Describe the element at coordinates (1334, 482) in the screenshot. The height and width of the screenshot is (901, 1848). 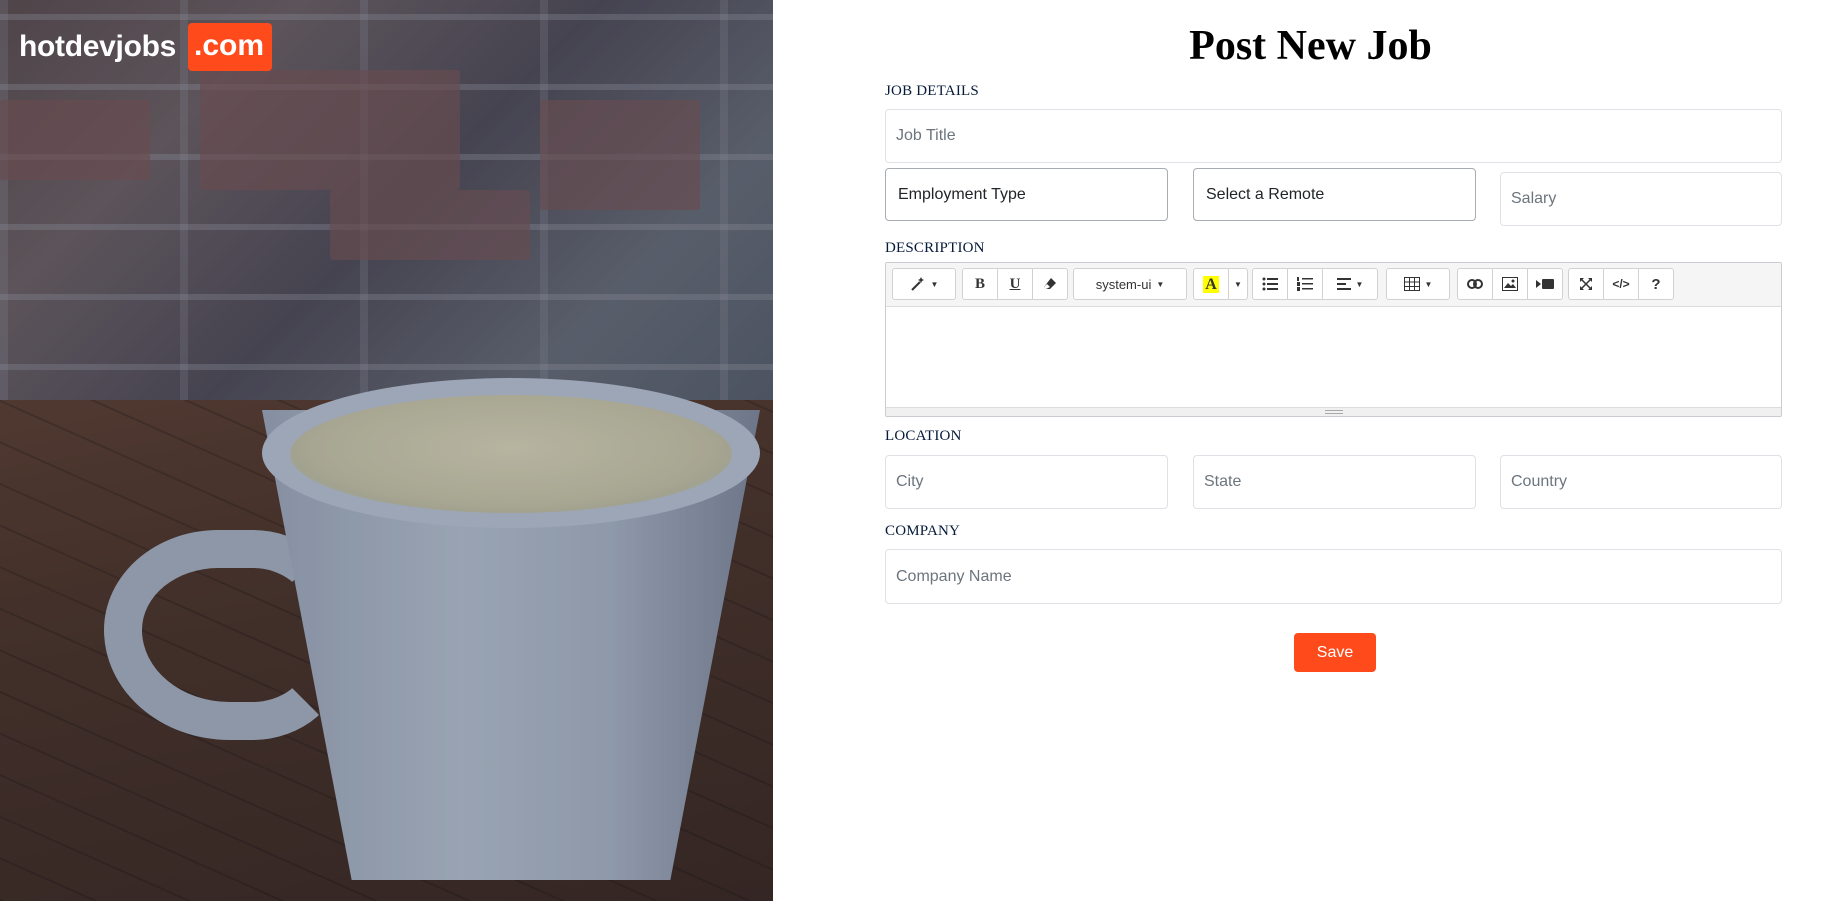
I see `state-input: State` at that location.